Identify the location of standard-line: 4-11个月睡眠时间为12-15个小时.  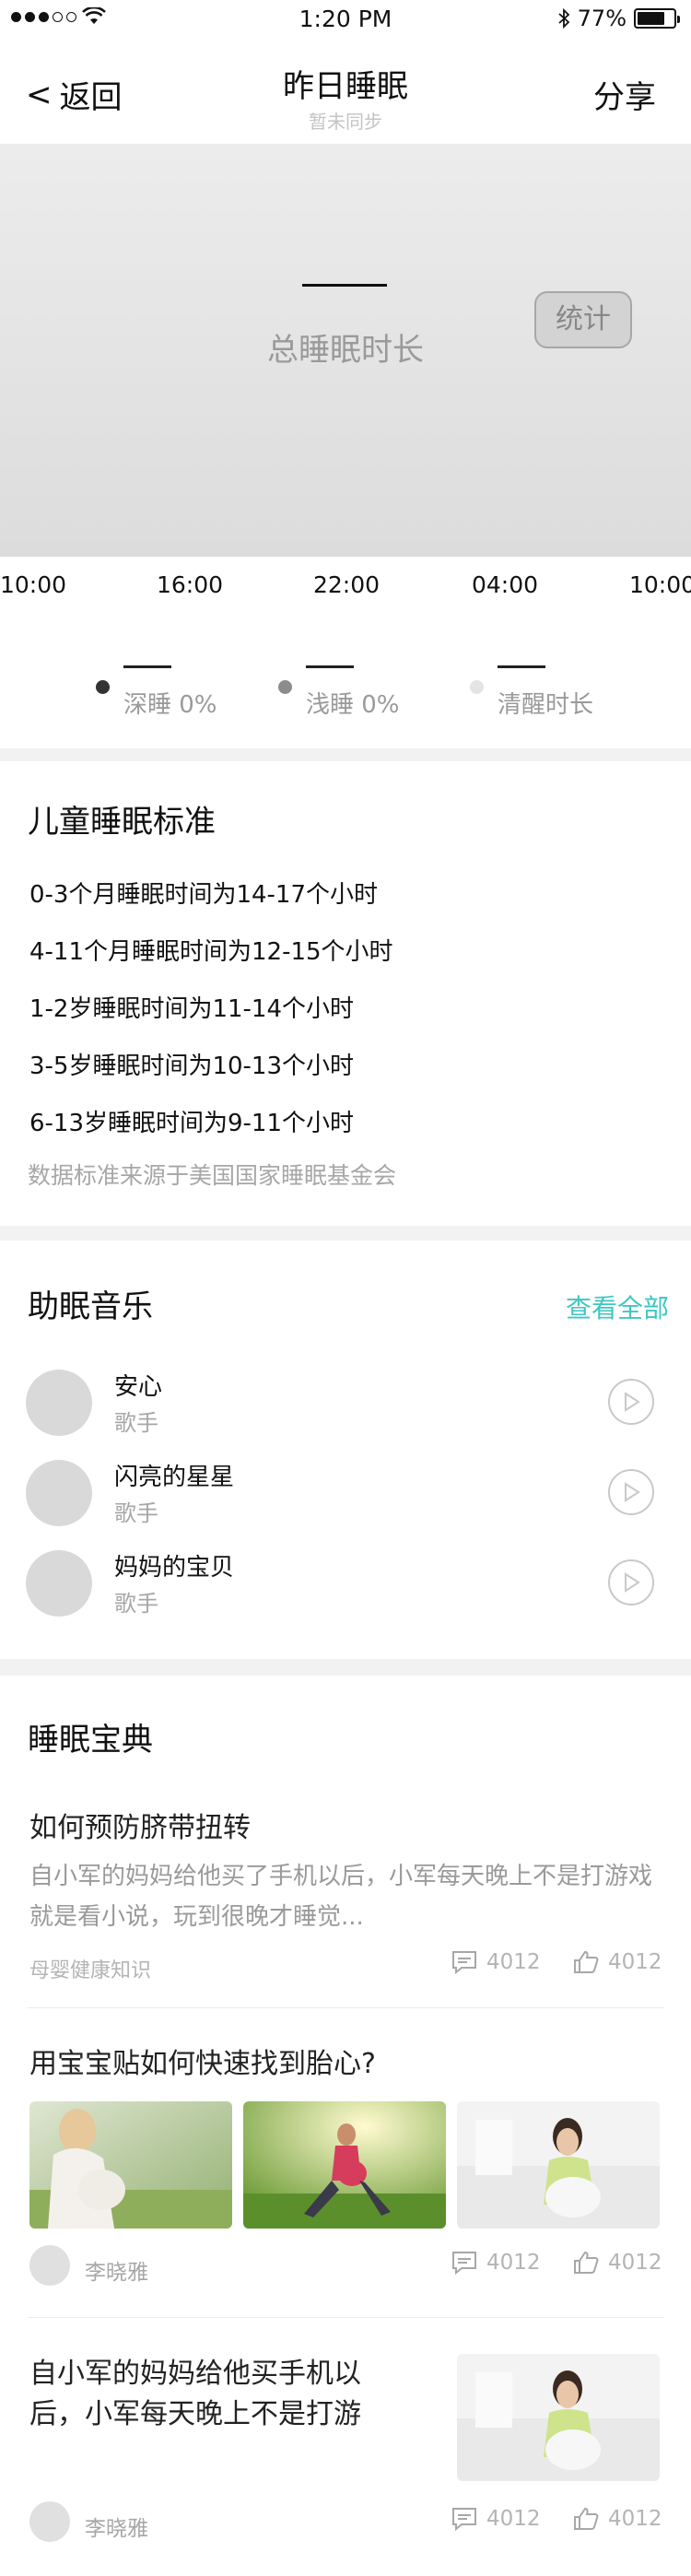
(211, 952).